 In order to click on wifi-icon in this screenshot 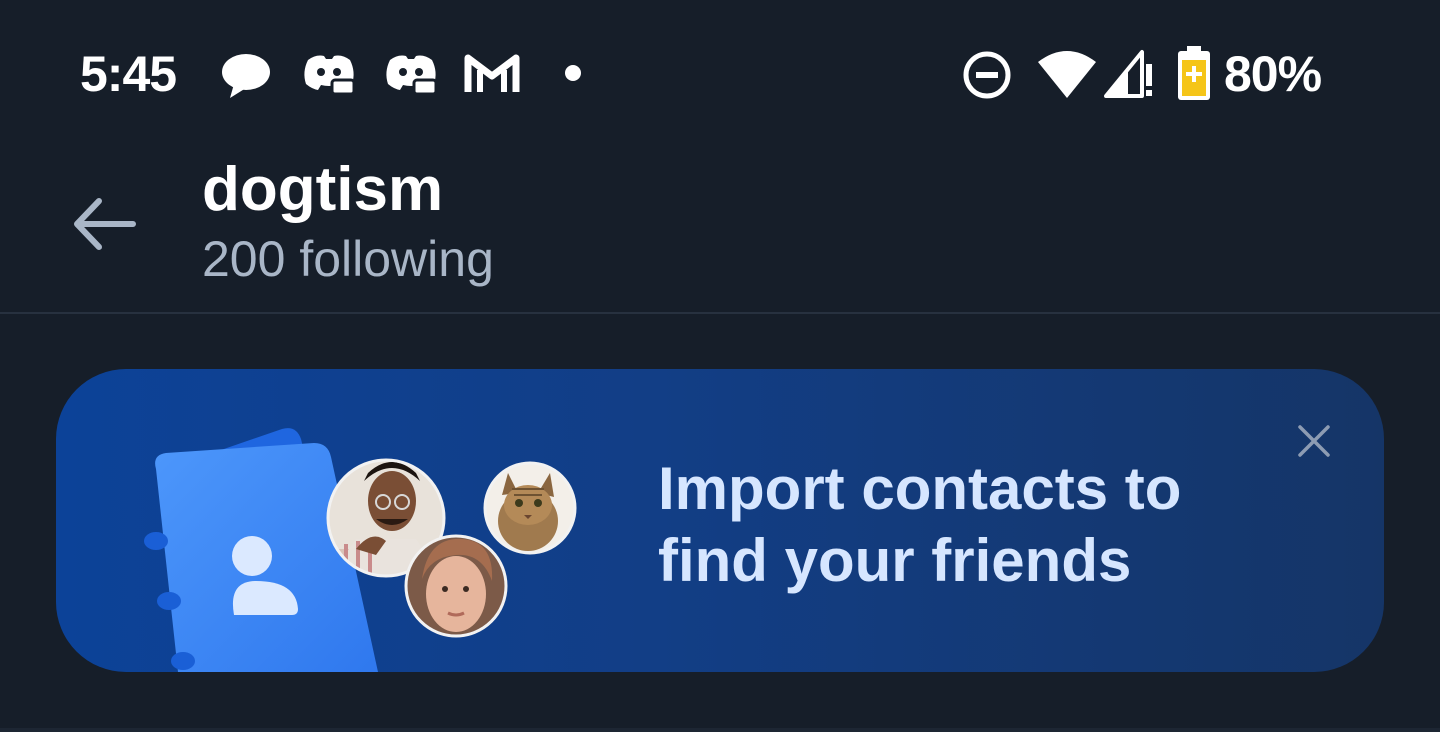, I will do `click(1067, 74)`.